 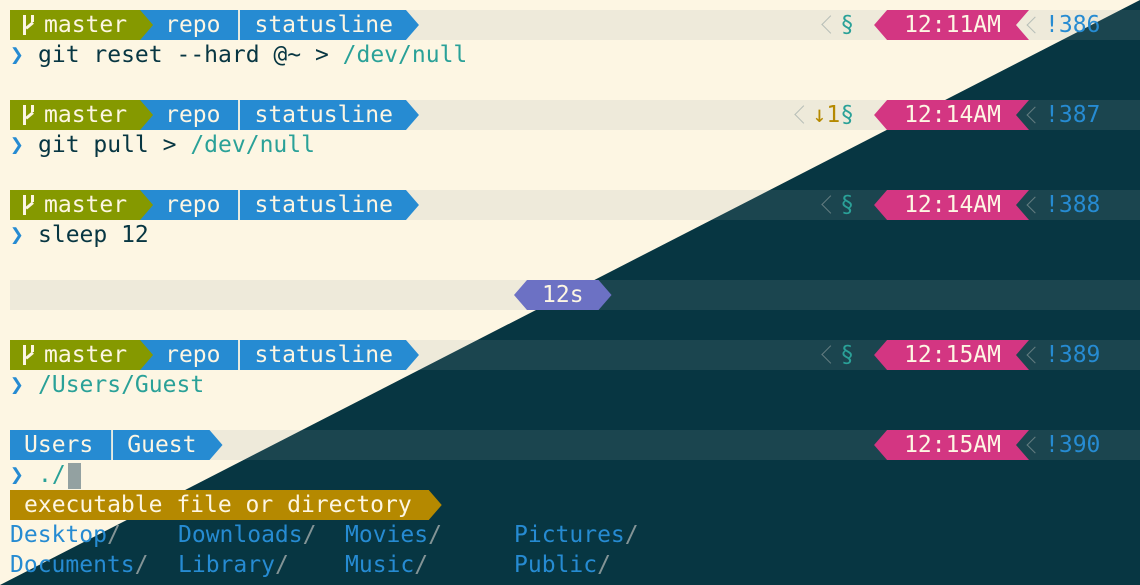 What do you see at coordinates (575, 205) in the screenshot?
I see `statusline: master repo statusline § 12:14AM !388` at bounding box center [575, 205].